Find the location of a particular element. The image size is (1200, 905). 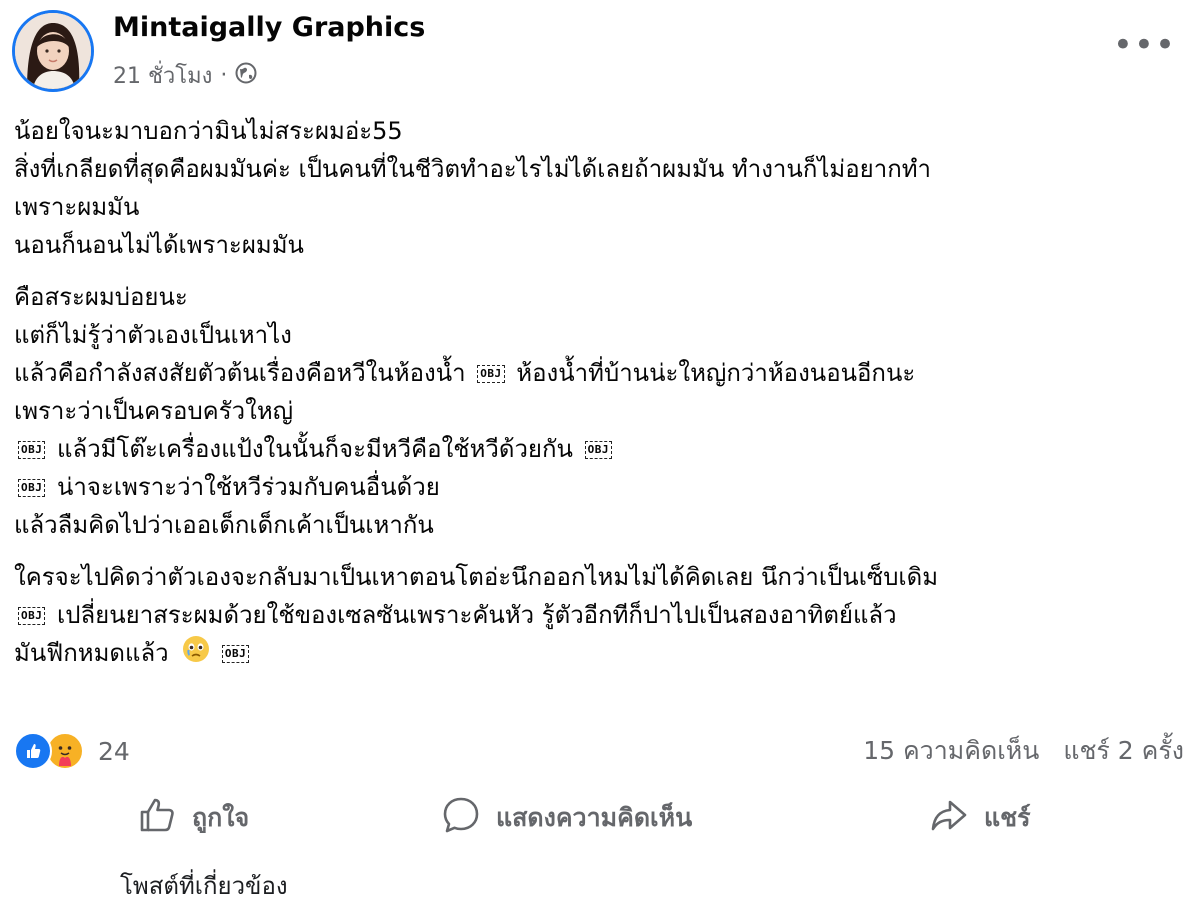

text-line: คือสระผมบ่อยนะ is located at coordinates (101, 297).